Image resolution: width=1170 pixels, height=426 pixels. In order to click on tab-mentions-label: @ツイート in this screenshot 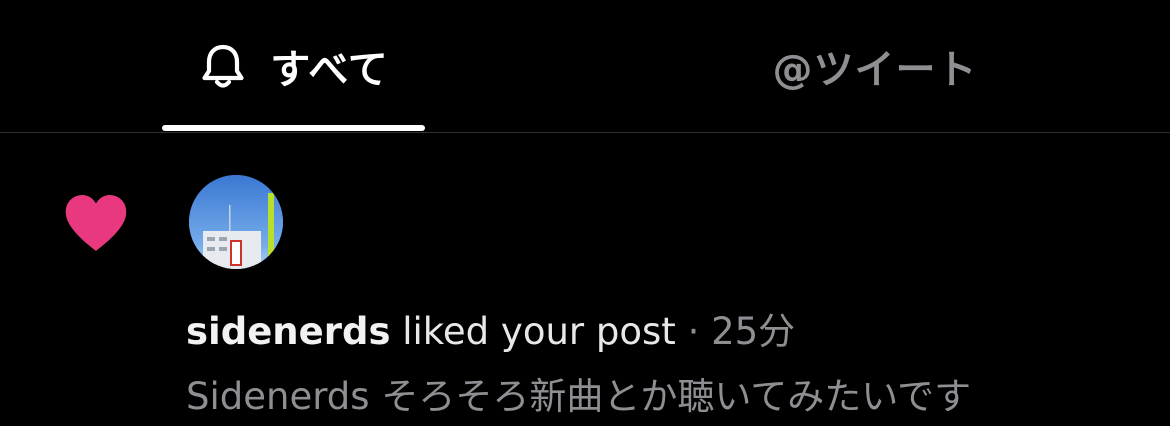, I will do `click(875, 70)`.